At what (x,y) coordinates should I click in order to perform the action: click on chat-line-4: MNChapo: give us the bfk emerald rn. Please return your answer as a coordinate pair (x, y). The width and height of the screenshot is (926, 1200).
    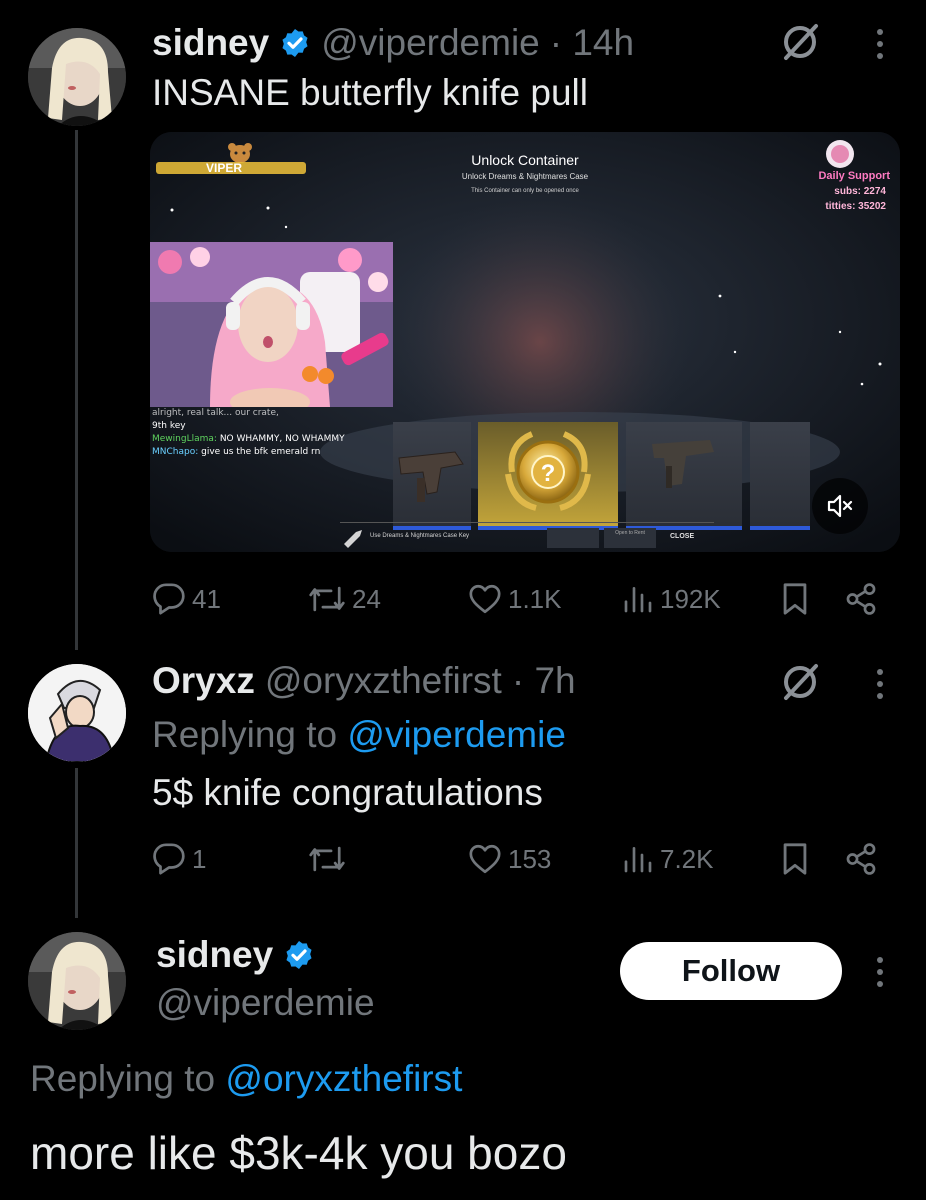
    Looking at the image, I should click on (252, 452).